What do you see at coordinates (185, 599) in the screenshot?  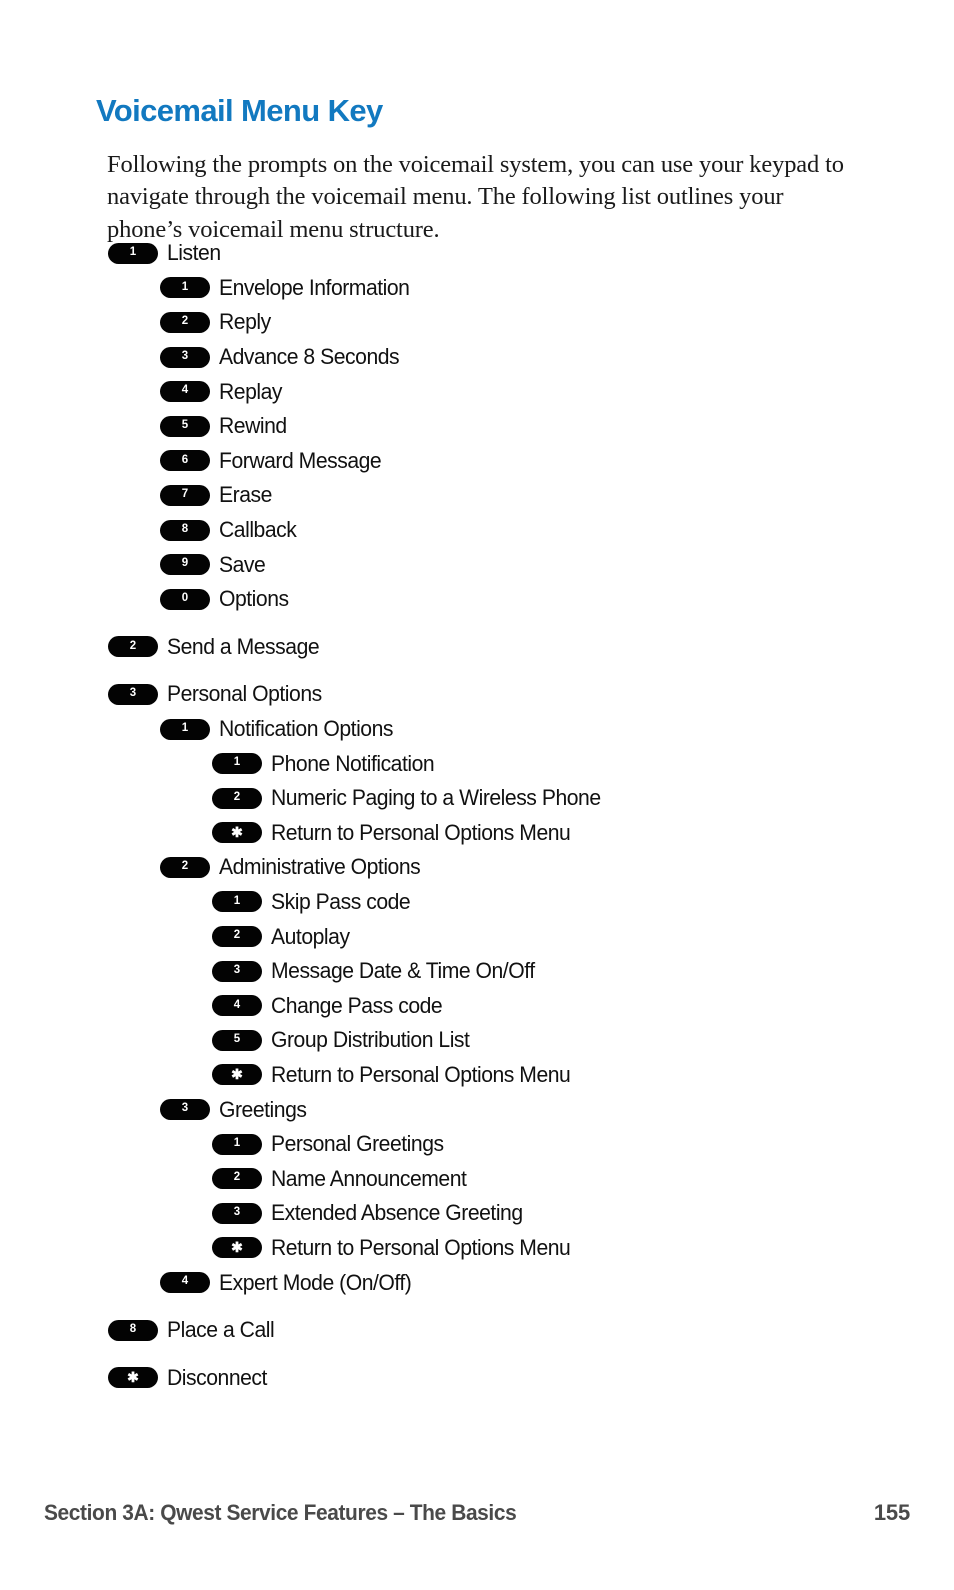 I see `key-badge-0: 0` at bounding box center [185, 599].